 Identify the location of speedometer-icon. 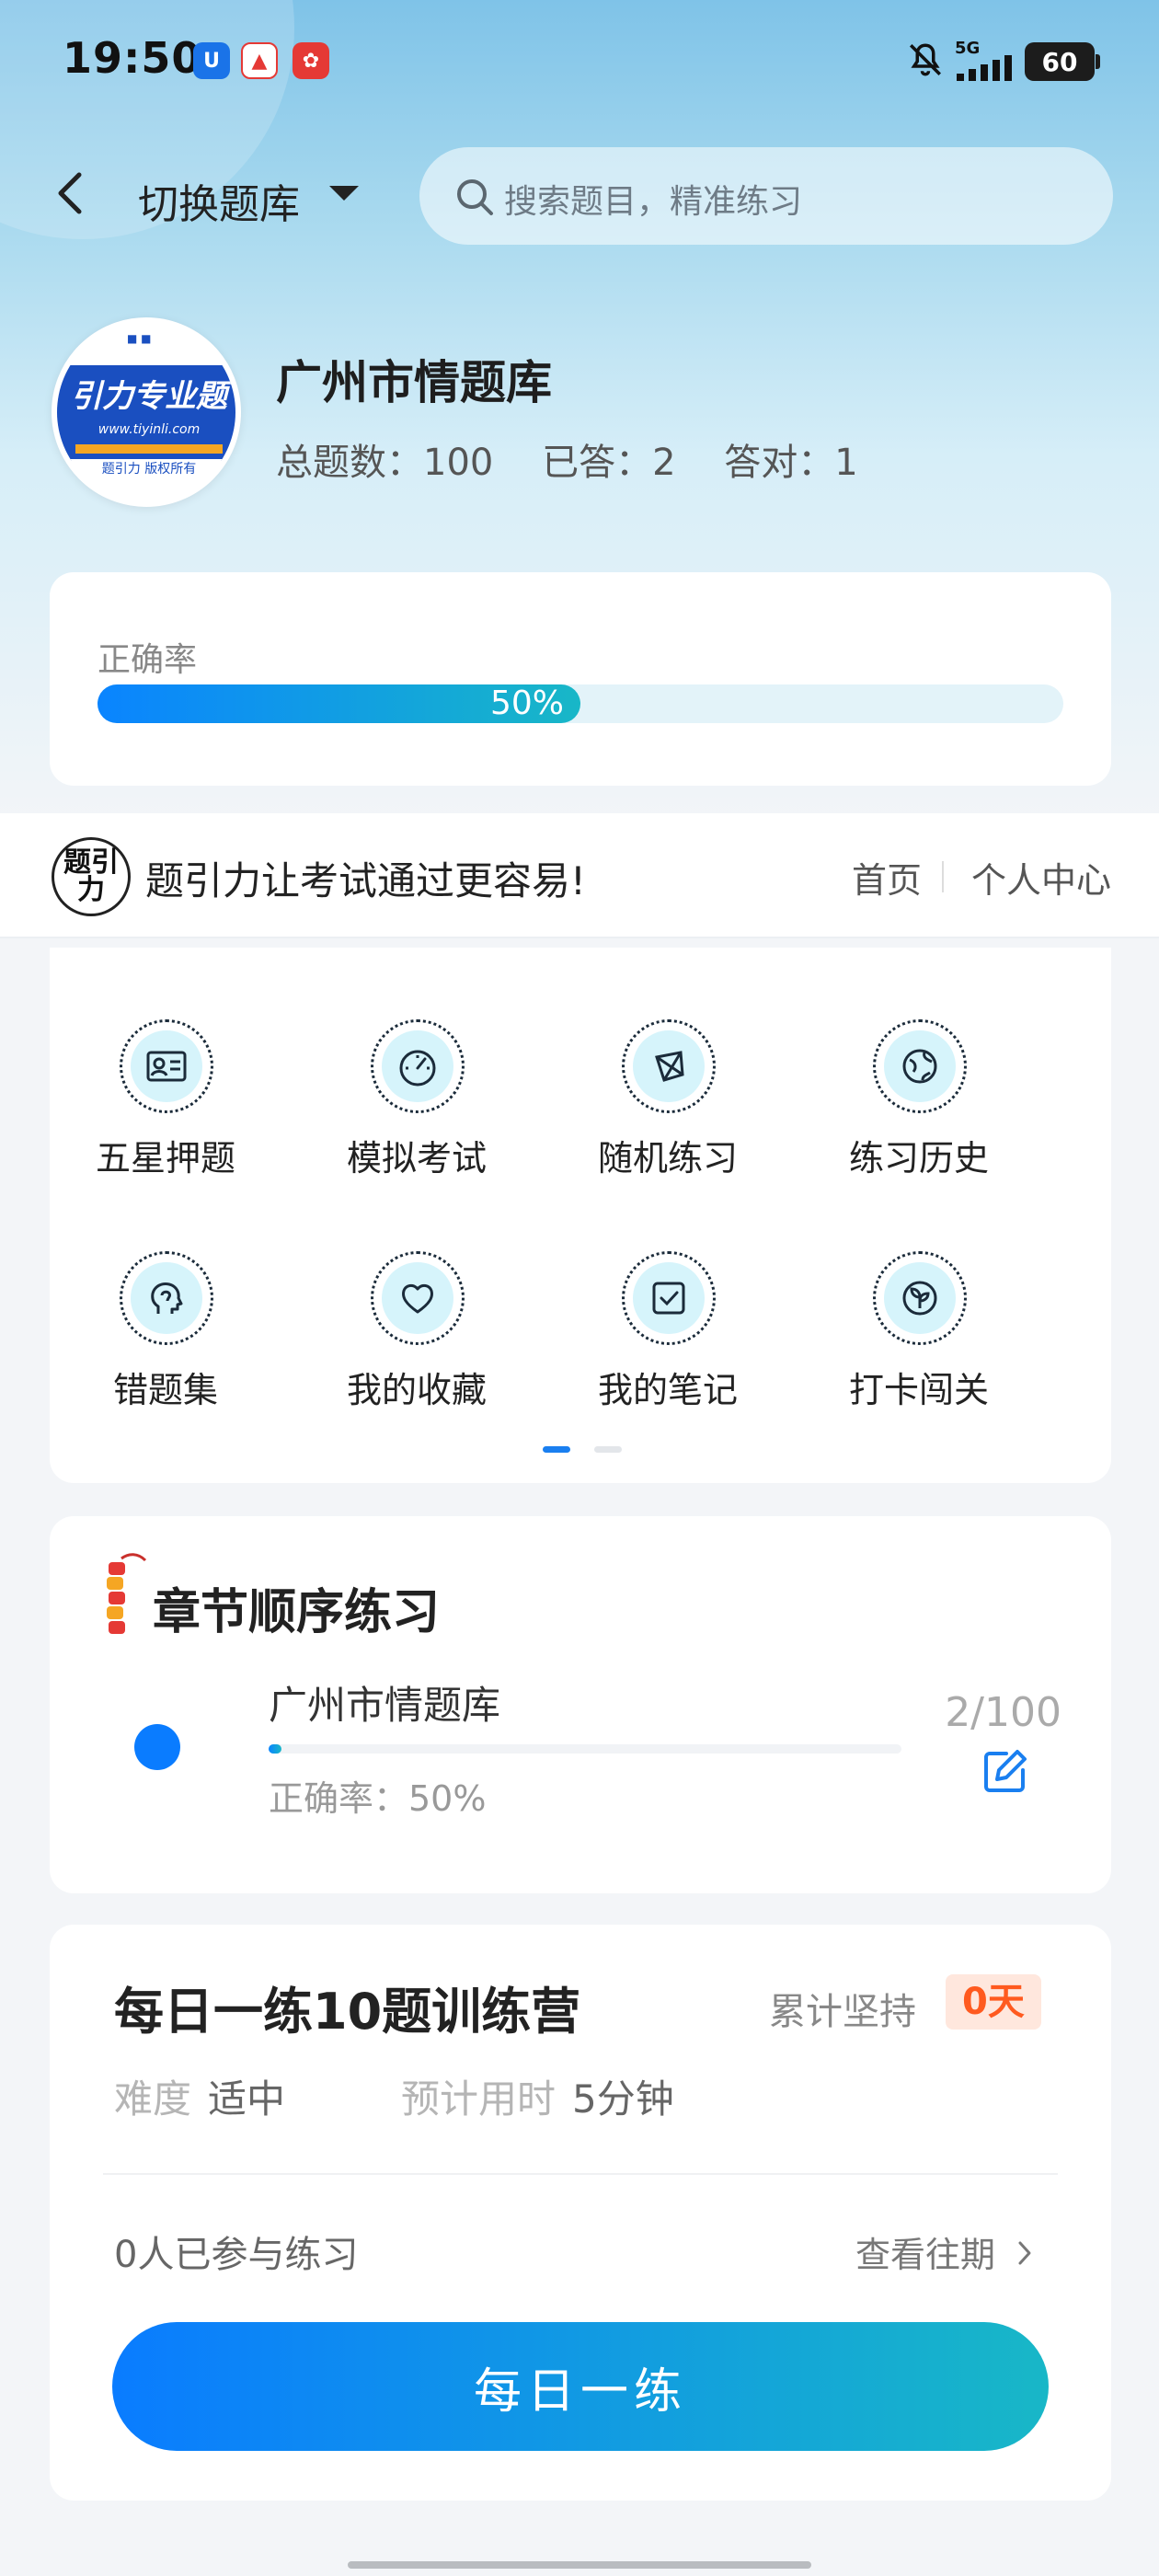
(418, 1066).